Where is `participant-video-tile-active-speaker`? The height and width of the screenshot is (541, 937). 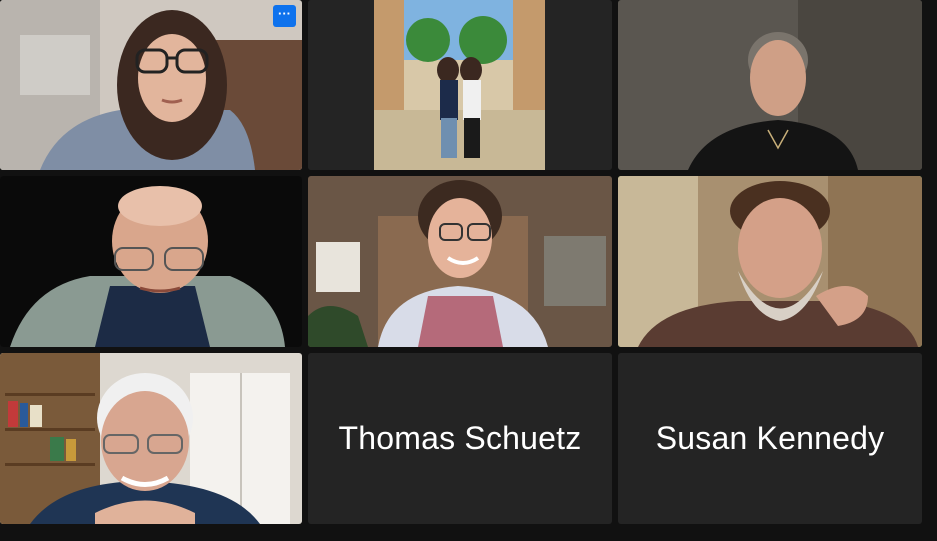 participant-video-tile-active-speaker is located at coordinates (770, 261).